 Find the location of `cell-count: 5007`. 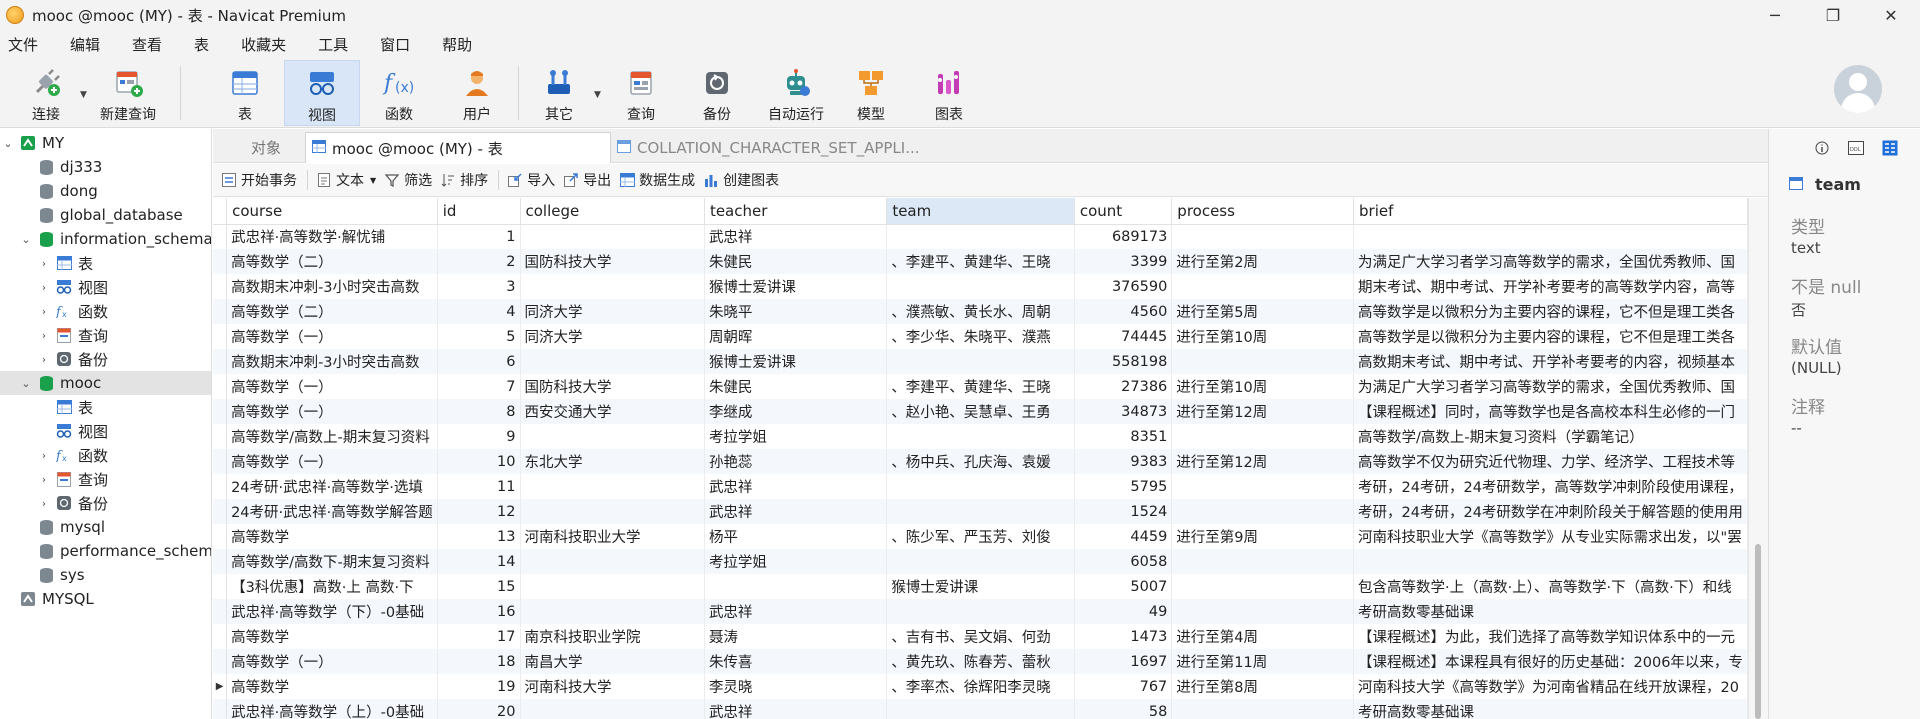

cell-count: 5007 is located at coordinates (1123, 586).